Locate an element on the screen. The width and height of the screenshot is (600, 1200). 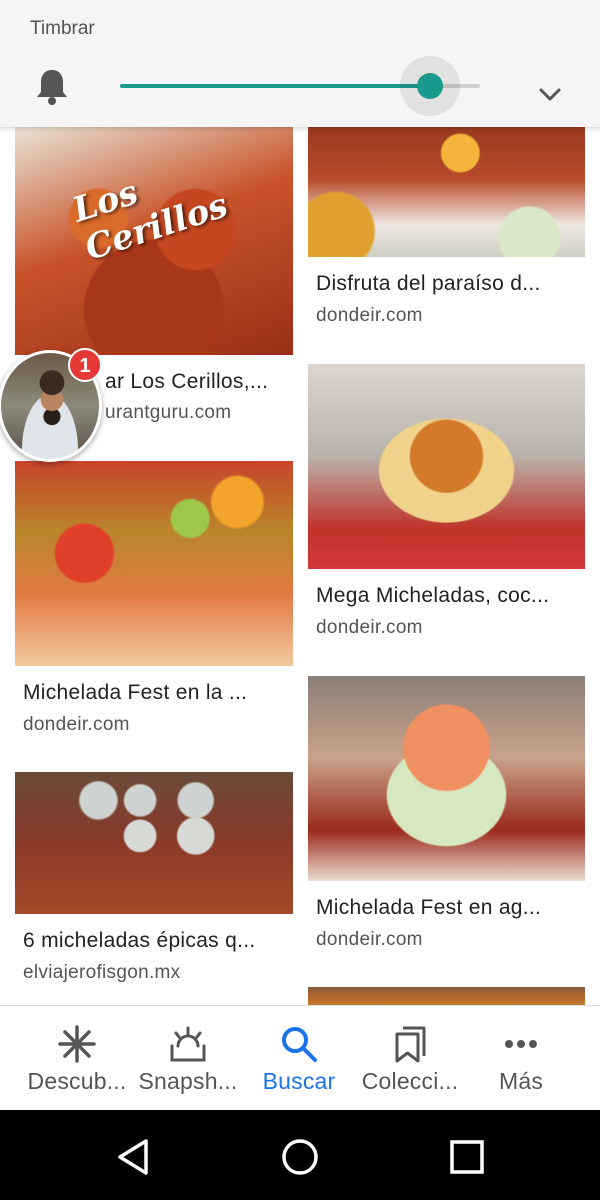
result-card: Disfruta del paraíso d... dondeir.com is located at coordinates (446, 232).